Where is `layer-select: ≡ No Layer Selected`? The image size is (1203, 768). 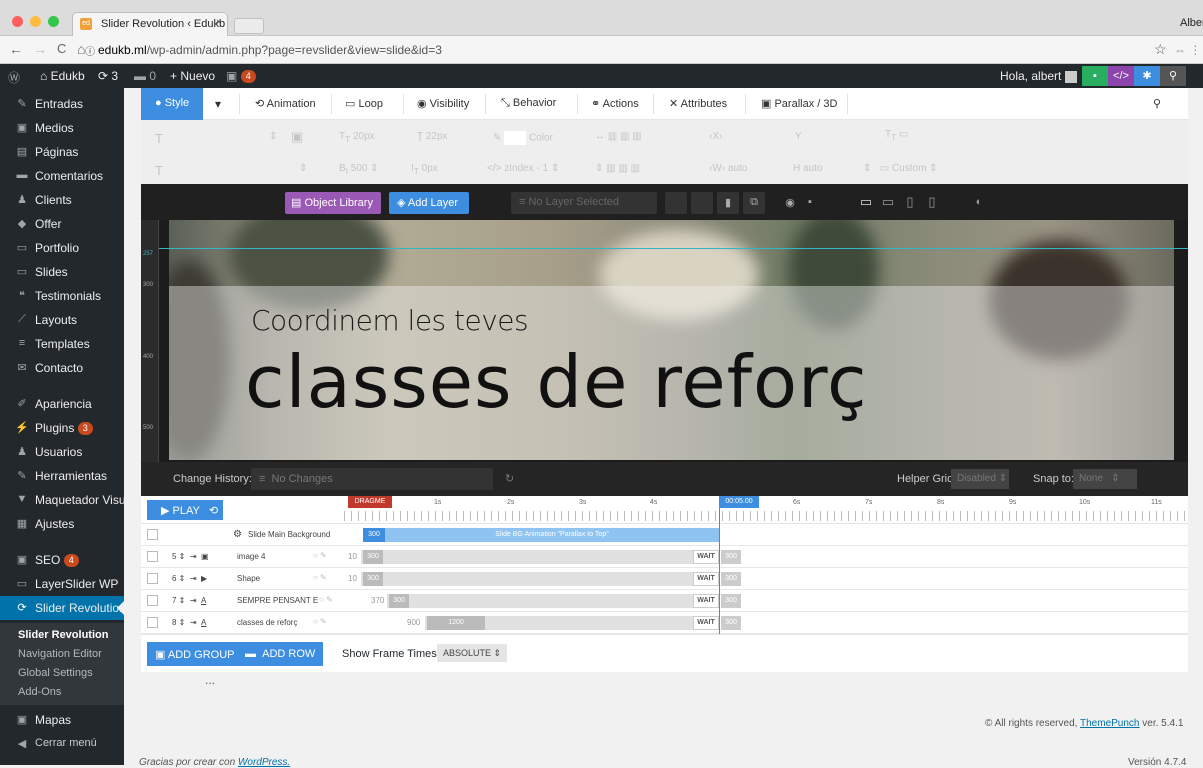
layer-select: ≡ No Layer Selected is located at coordinates (584, 203).